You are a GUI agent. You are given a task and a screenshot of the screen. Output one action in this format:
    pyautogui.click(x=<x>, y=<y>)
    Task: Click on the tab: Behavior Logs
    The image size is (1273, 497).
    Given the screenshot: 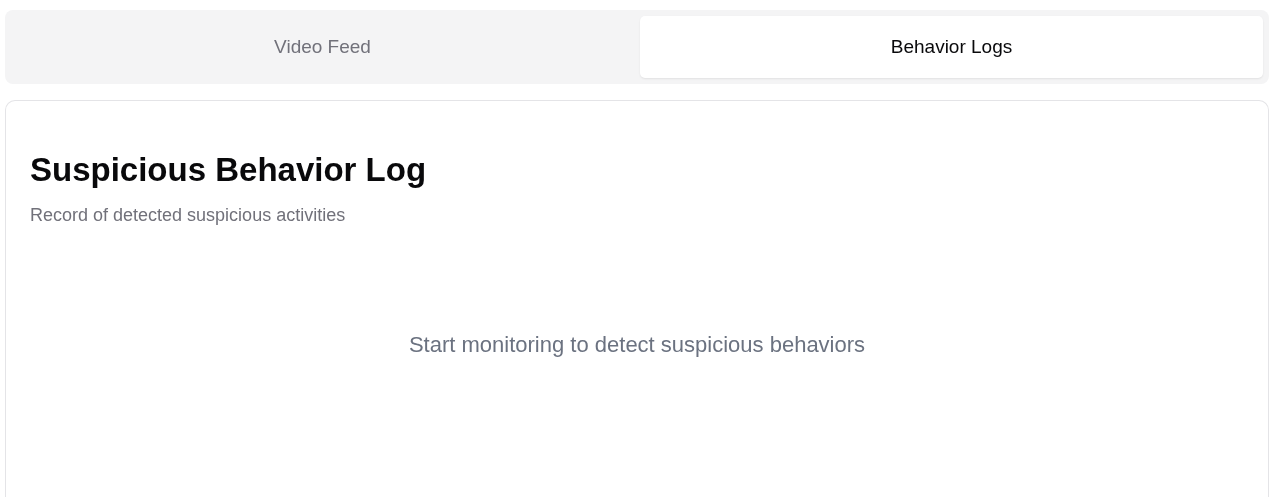 What is the action you would take?
    pyautogui.click(x=951, y=47)
    